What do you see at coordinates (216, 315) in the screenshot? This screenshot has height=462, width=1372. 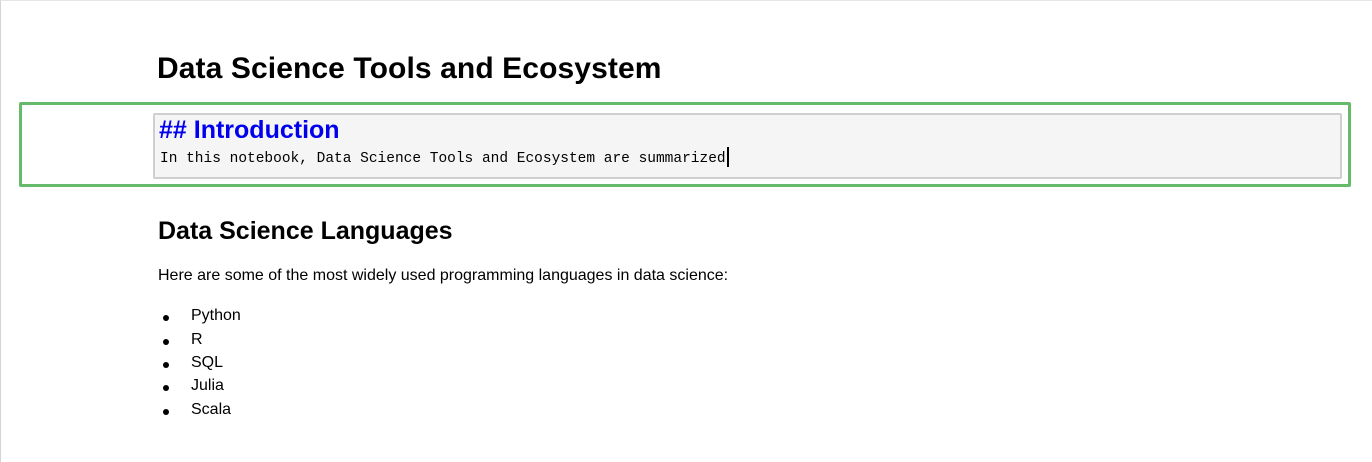 I see `list-item-label: Python` at bounding box center [216, 315].